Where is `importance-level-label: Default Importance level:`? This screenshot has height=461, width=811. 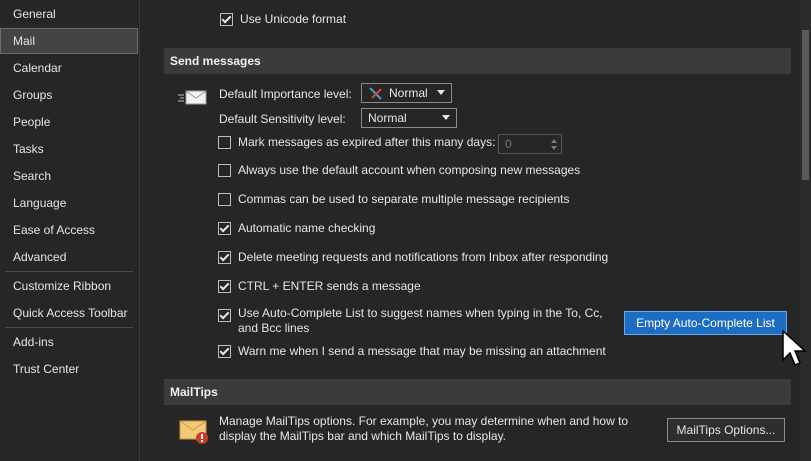
importance-level-label: Default Importance level: is located at coordinates (285, 94).